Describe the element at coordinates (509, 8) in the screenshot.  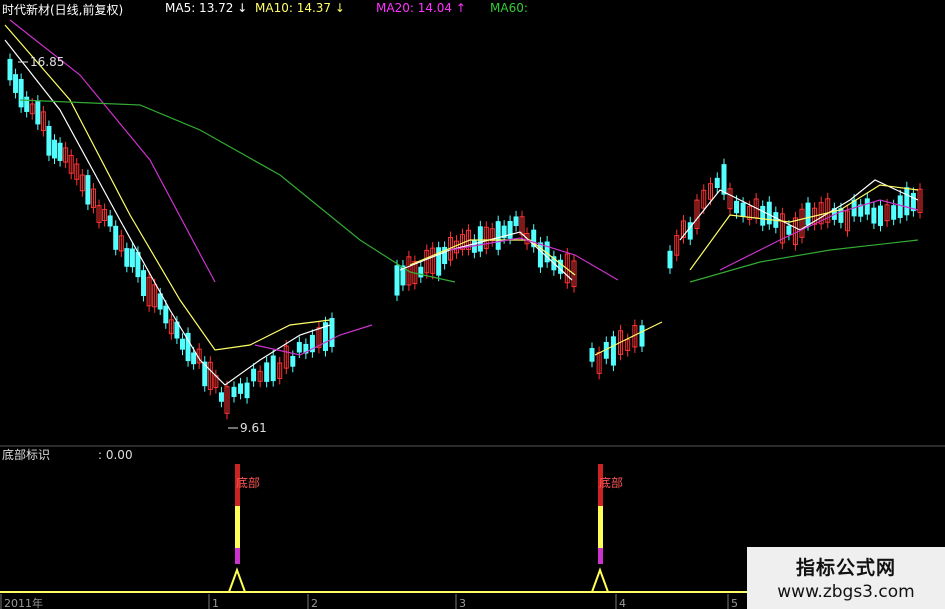
I see `ma-legend-4: MA60:` at that location.